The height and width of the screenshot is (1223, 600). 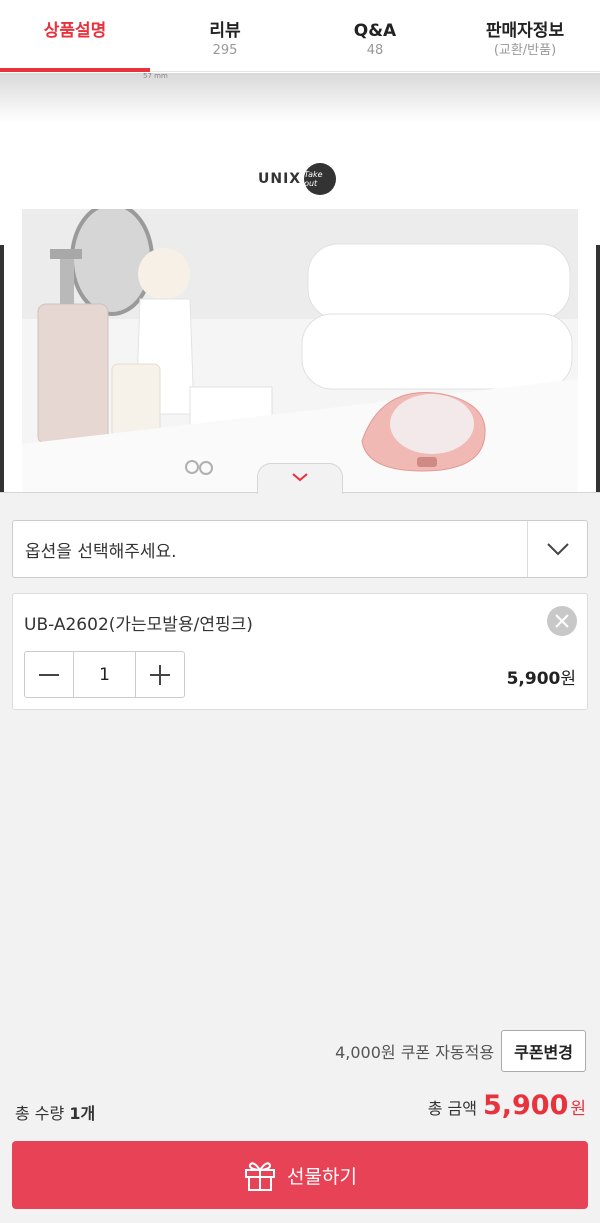 I want to click on total-quantity-value: 1개, so click(x=82, y=1113).